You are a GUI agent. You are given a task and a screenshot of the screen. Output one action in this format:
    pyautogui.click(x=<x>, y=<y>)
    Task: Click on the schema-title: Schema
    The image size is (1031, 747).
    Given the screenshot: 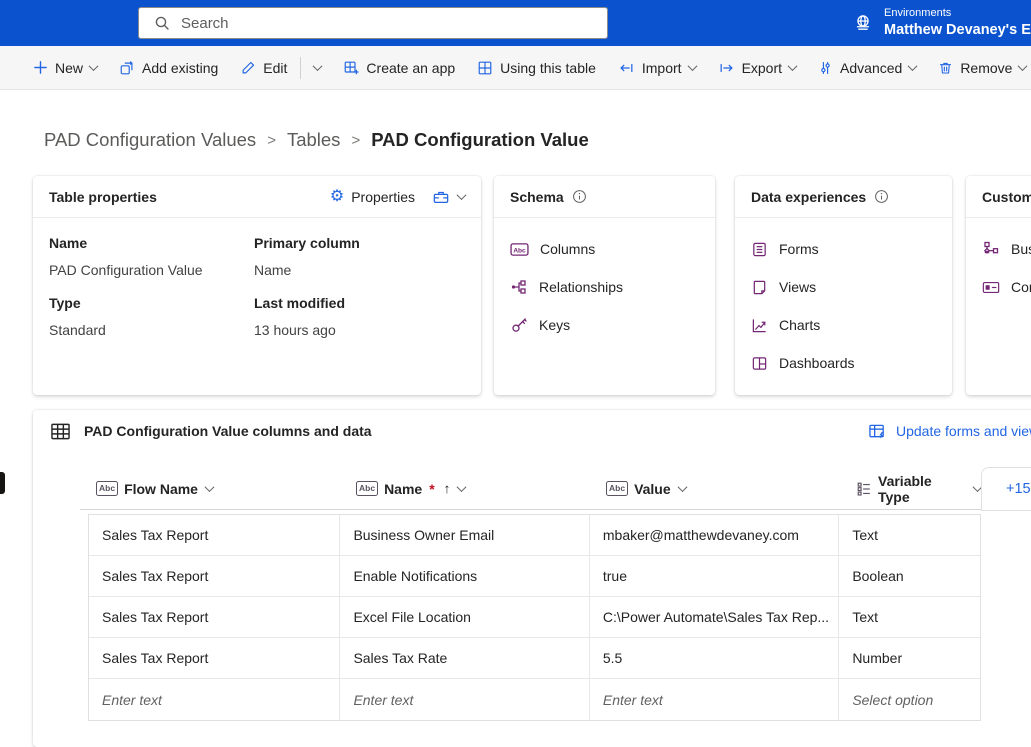 What is the action you would take?
    pyautogui.click(x=537, y=196)
    